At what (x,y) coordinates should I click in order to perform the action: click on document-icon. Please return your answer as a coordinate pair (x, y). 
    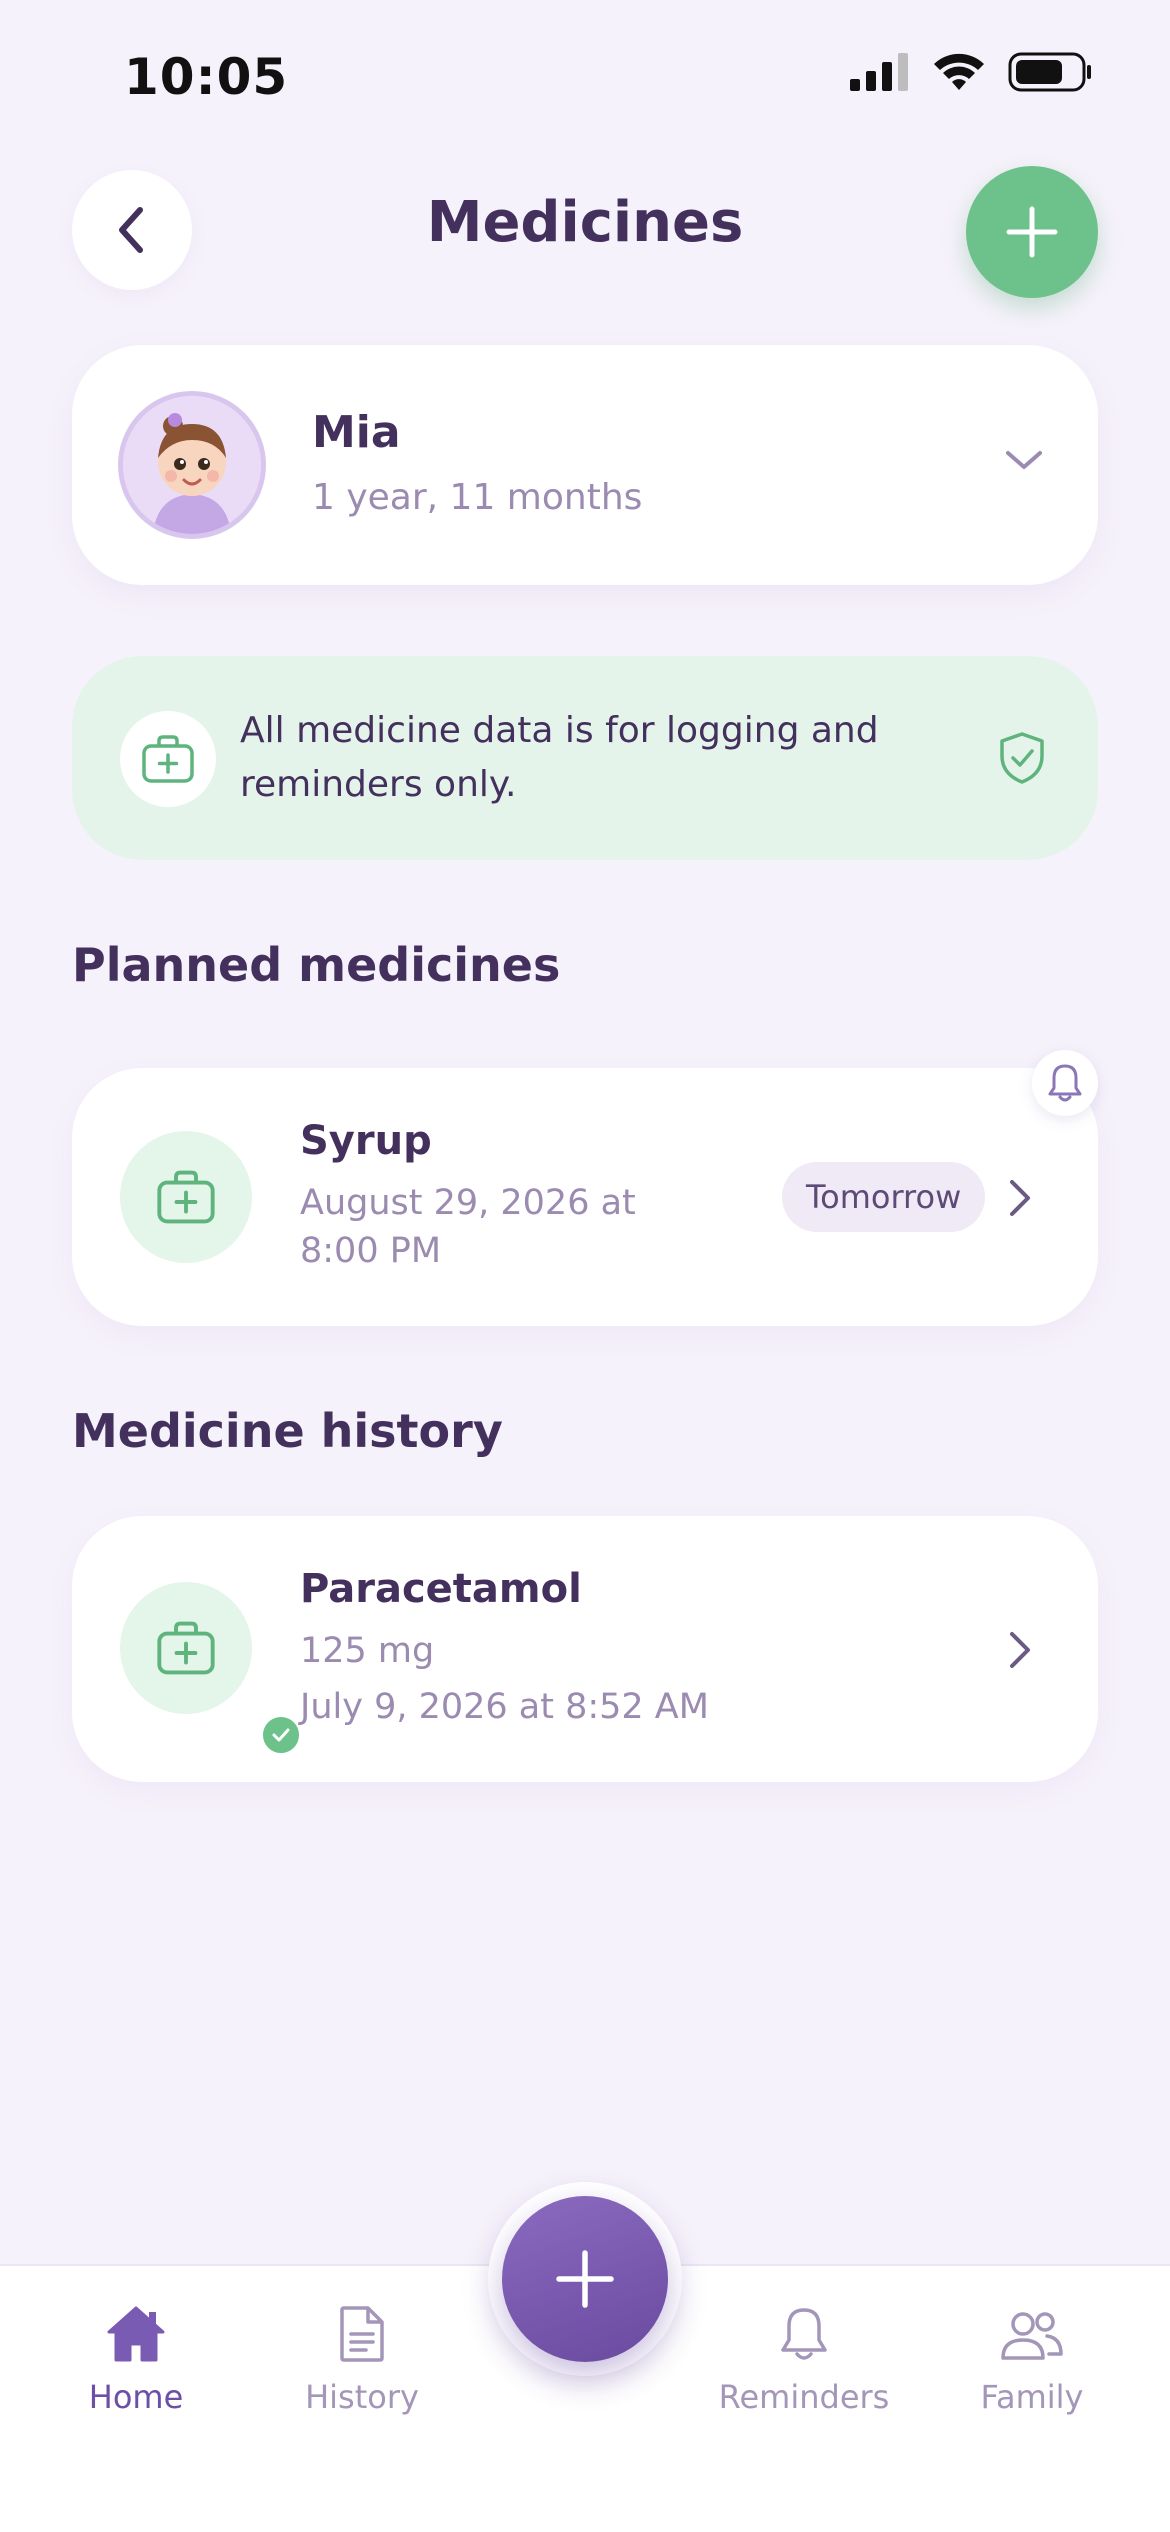
    Looking at the image, I should click on (362, 2334).